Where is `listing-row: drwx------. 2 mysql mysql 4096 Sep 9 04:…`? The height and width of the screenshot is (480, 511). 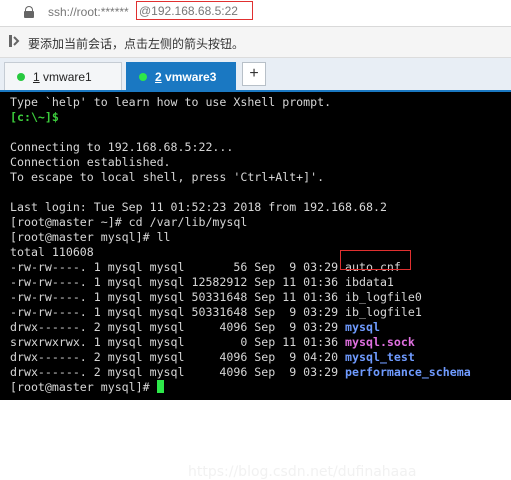 listing-row: drwx------. 2 mysql mysql 4096 Sep 9 04:… is located at coordinates (212, 357).